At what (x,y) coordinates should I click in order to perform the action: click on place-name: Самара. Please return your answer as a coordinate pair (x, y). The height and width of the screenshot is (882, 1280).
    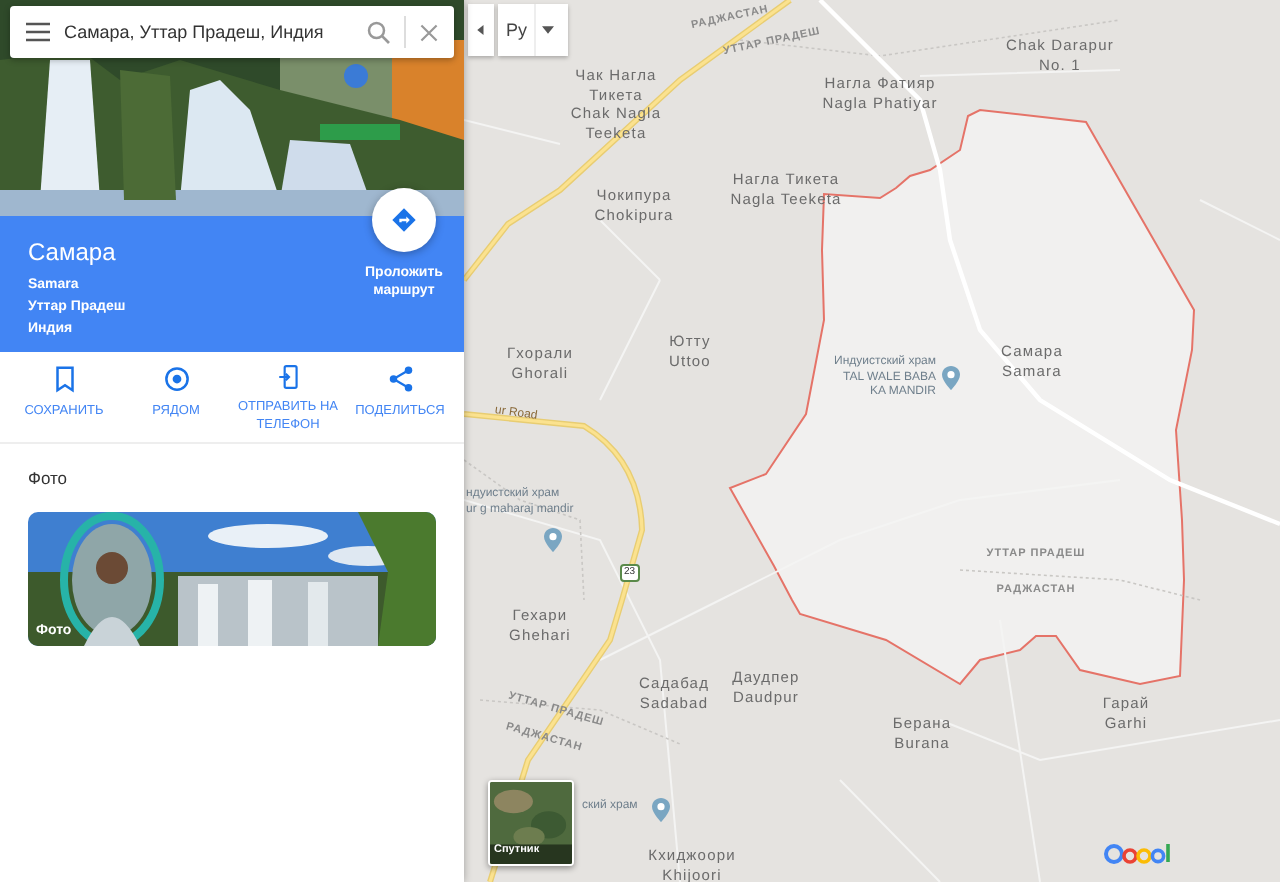
    Looking at the image, I should click on (73, 252).